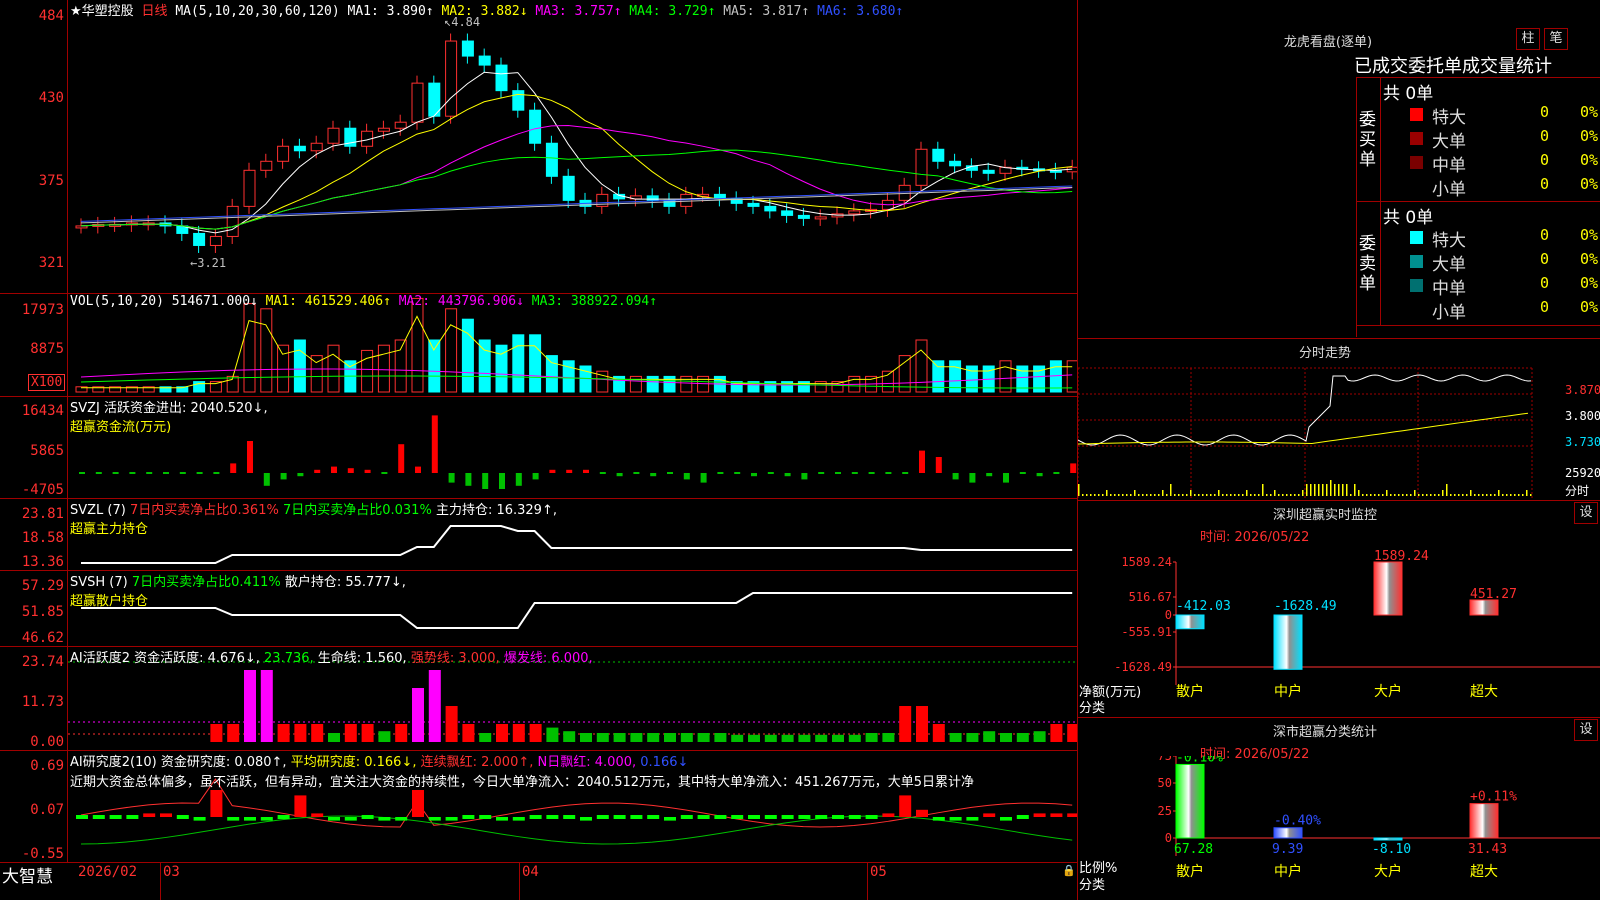 Image resolution: width=1600 pixels, height=900 pixels. I want to click on ma-line, so click(576, 205).